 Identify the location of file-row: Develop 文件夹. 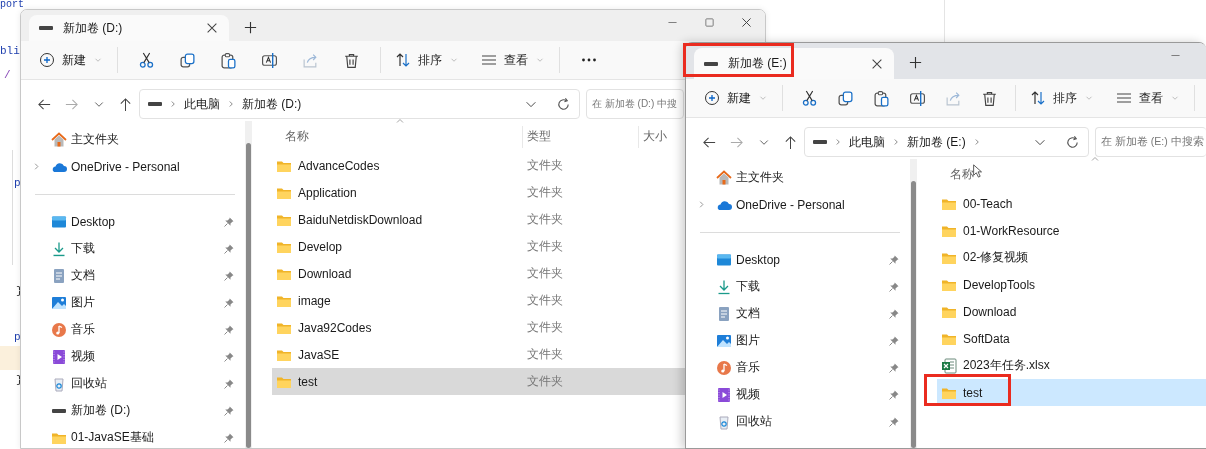
(478, 246).